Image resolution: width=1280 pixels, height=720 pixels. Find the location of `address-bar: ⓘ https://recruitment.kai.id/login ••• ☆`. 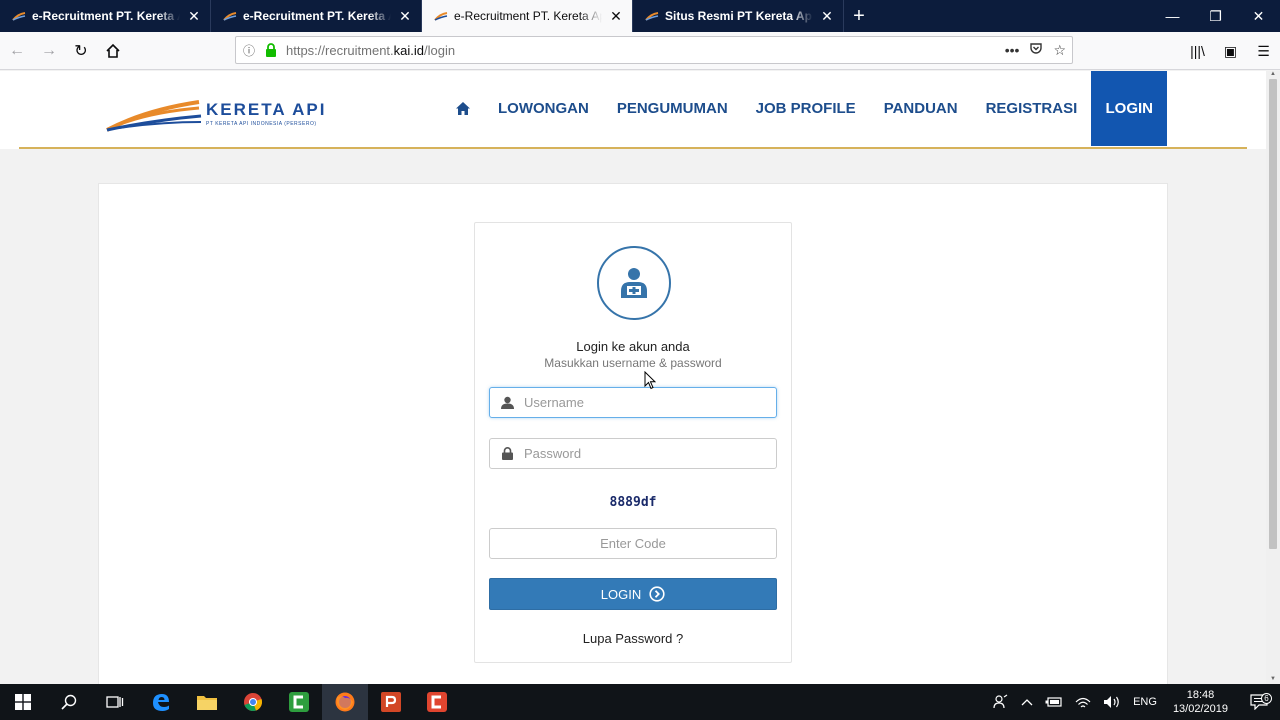

address-bar: ⓘ https://recruitment.kai.id/login ••• ☆ is located at coordinates (654, 50).